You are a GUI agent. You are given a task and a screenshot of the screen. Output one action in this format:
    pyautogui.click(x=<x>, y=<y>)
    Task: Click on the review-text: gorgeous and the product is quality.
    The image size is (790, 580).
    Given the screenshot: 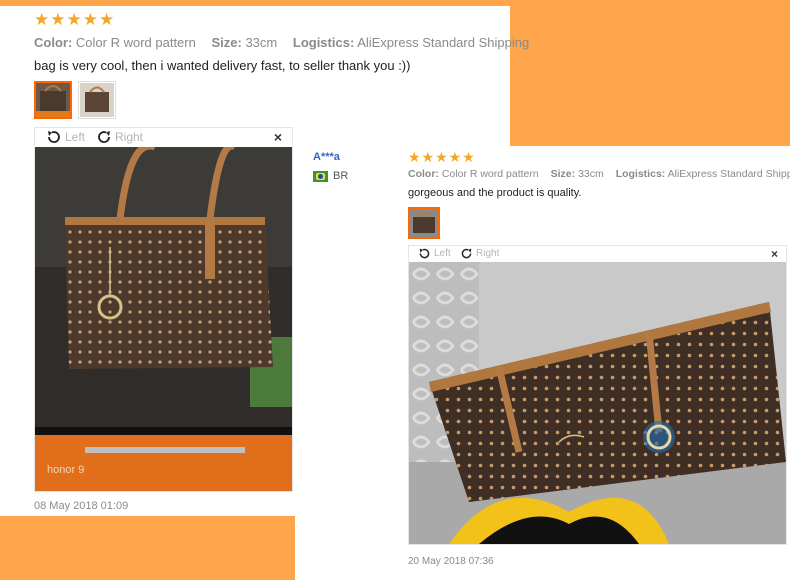 What is the action you would take?
    pyautogui.click(x=495, y=193)
    